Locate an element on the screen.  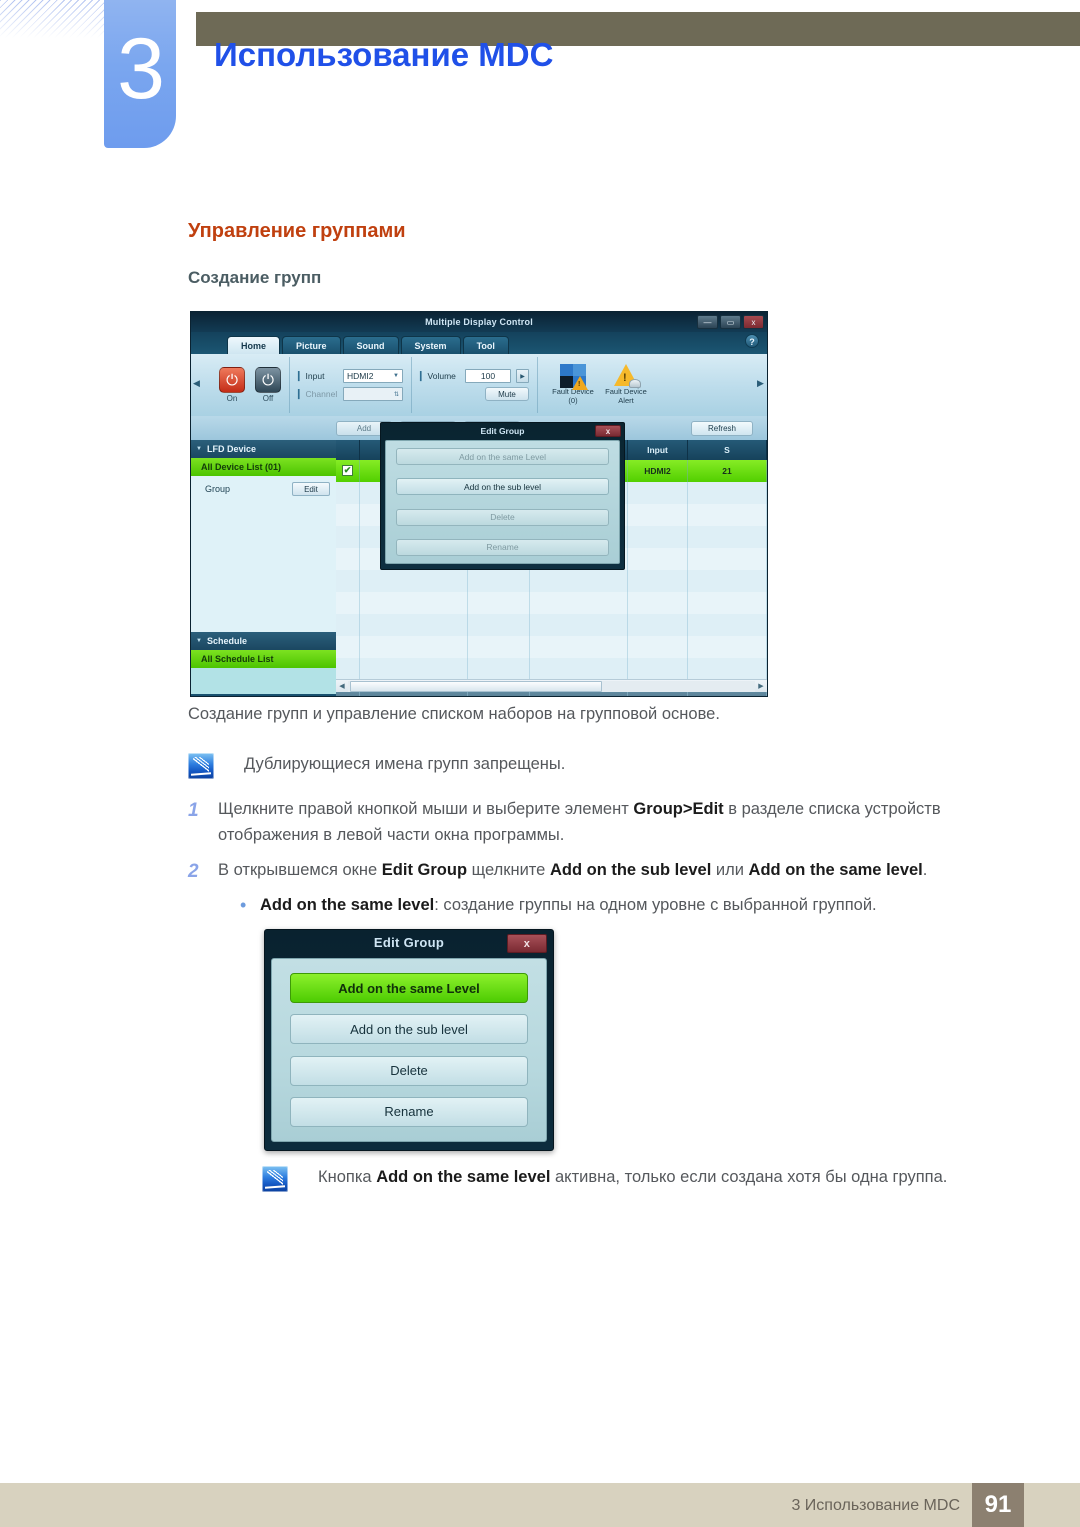
edit-group-title: Edit Group is located at coordinates (409, 942).